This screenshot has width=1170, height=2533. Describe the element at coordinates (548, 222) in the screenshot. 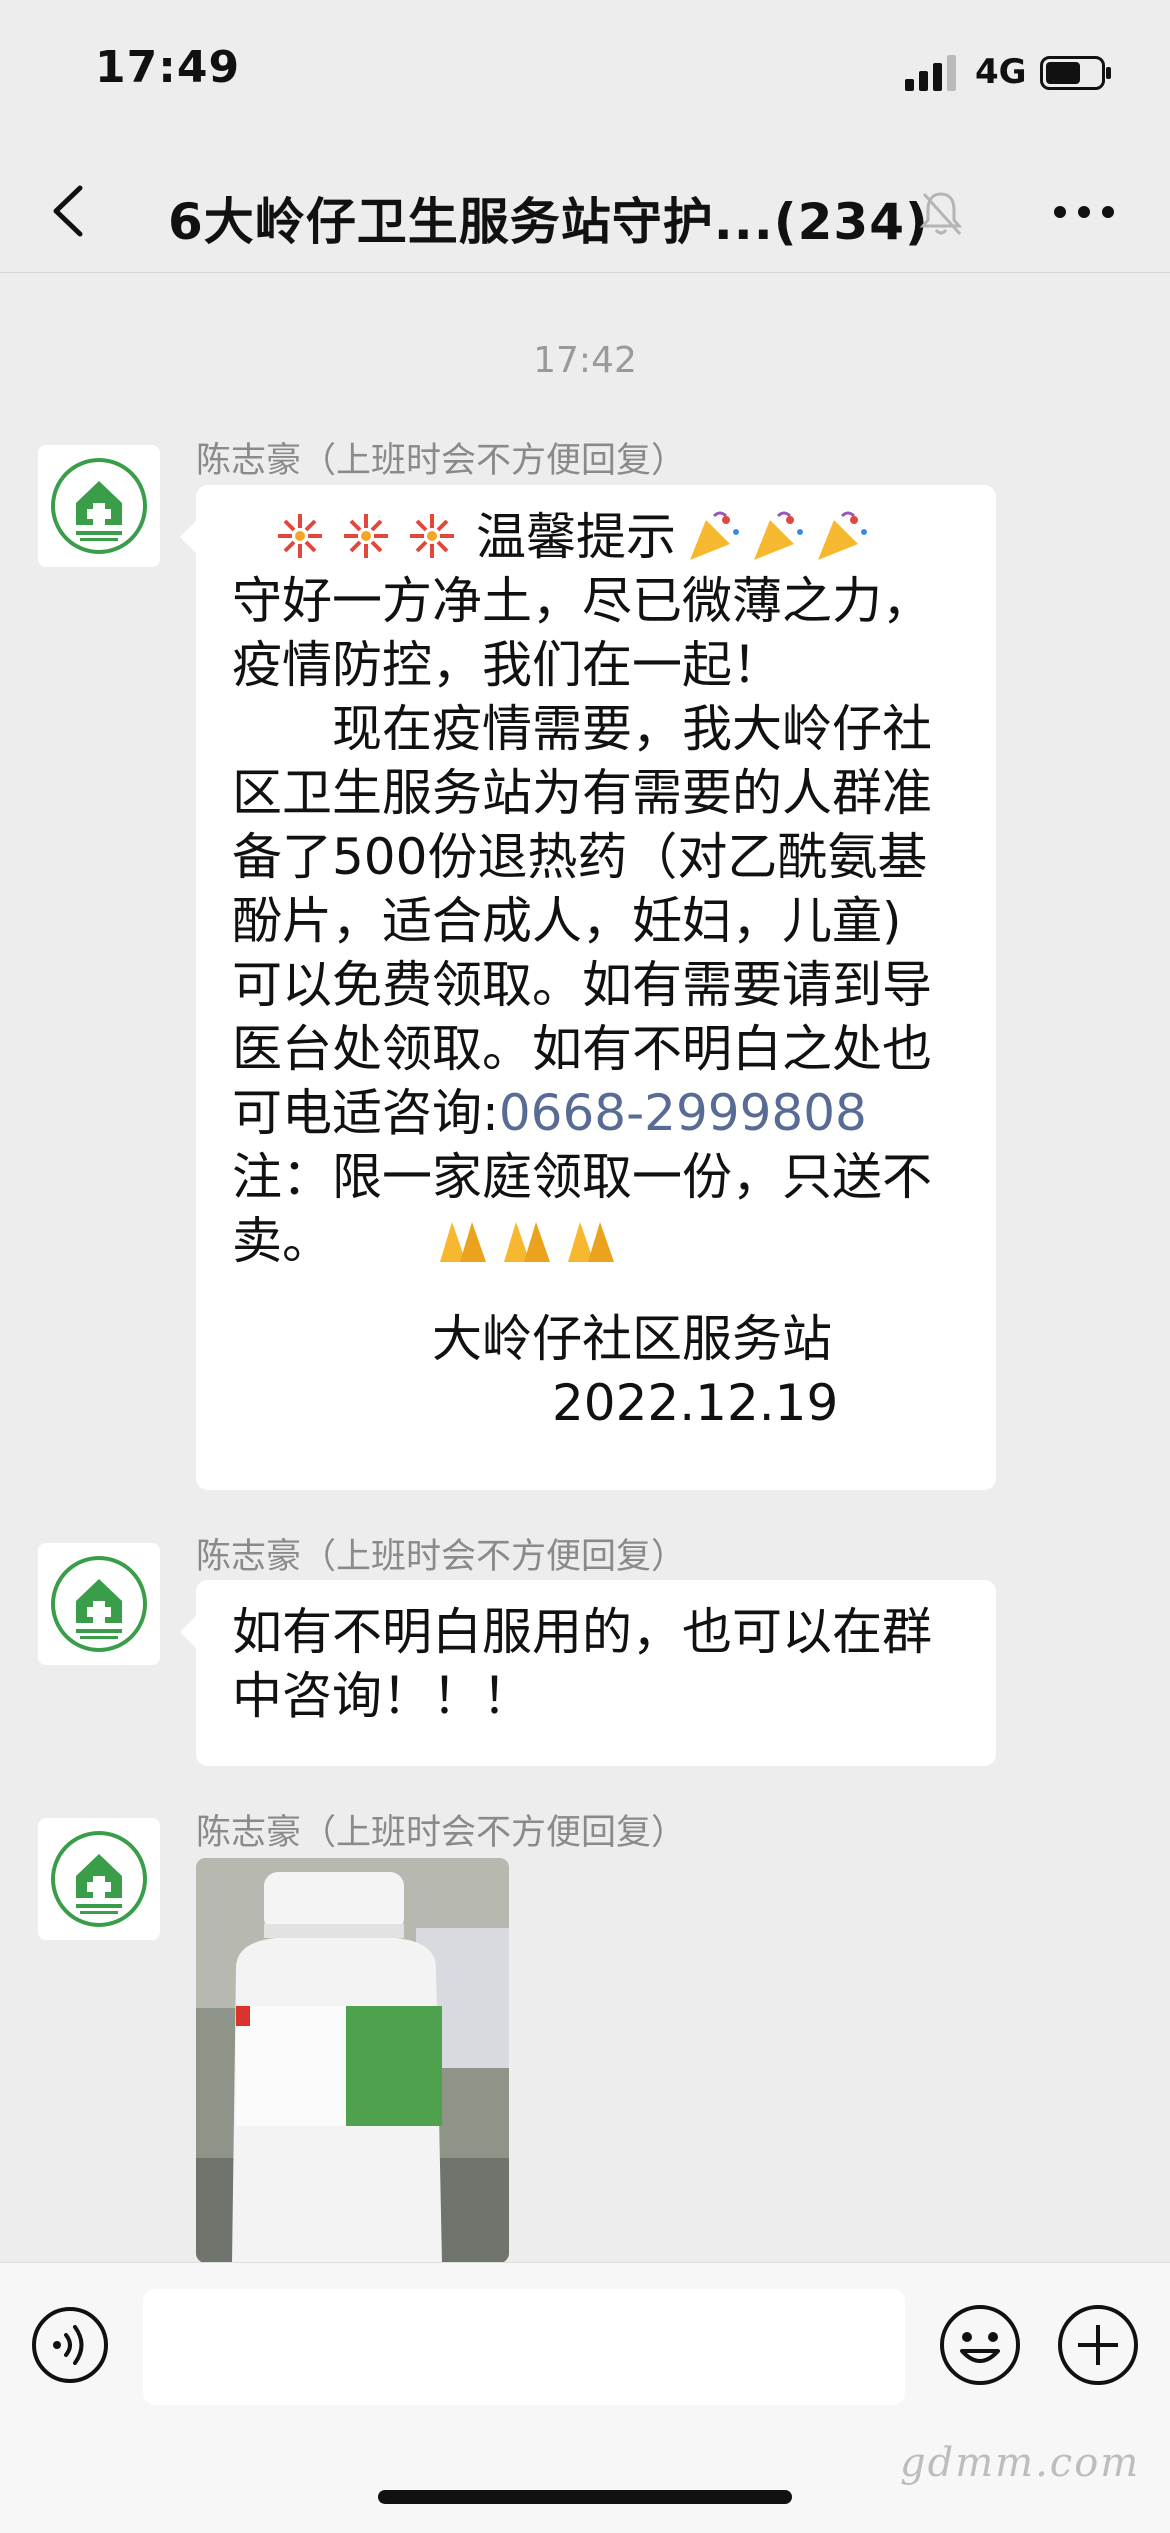

I see `chat-title: 6大岭仔卫生服务站守护...(234)` at that location.